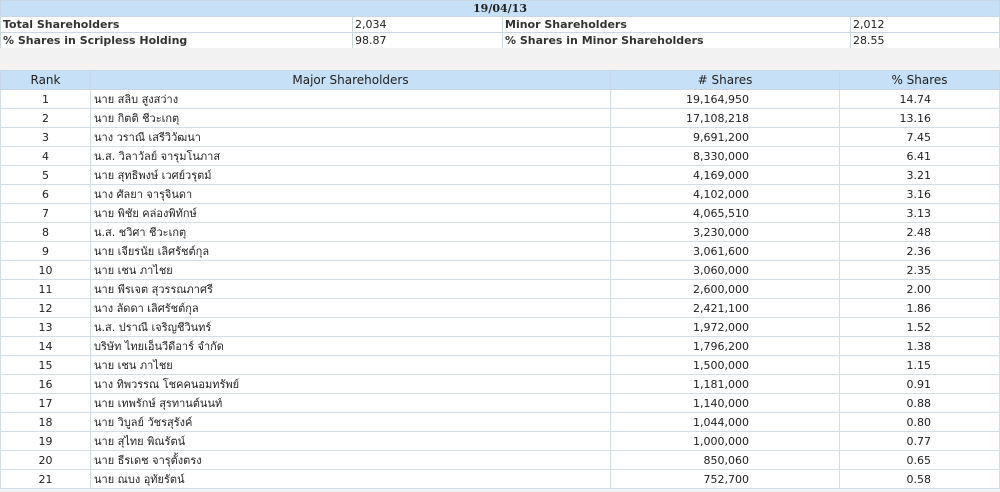 This screenshot has height=492, width=1000. I want to click on table-row: 17 นาย เทพรักษ์ สุรทานต์นนท์ 1,140,000 0.88, so click(500, 403).